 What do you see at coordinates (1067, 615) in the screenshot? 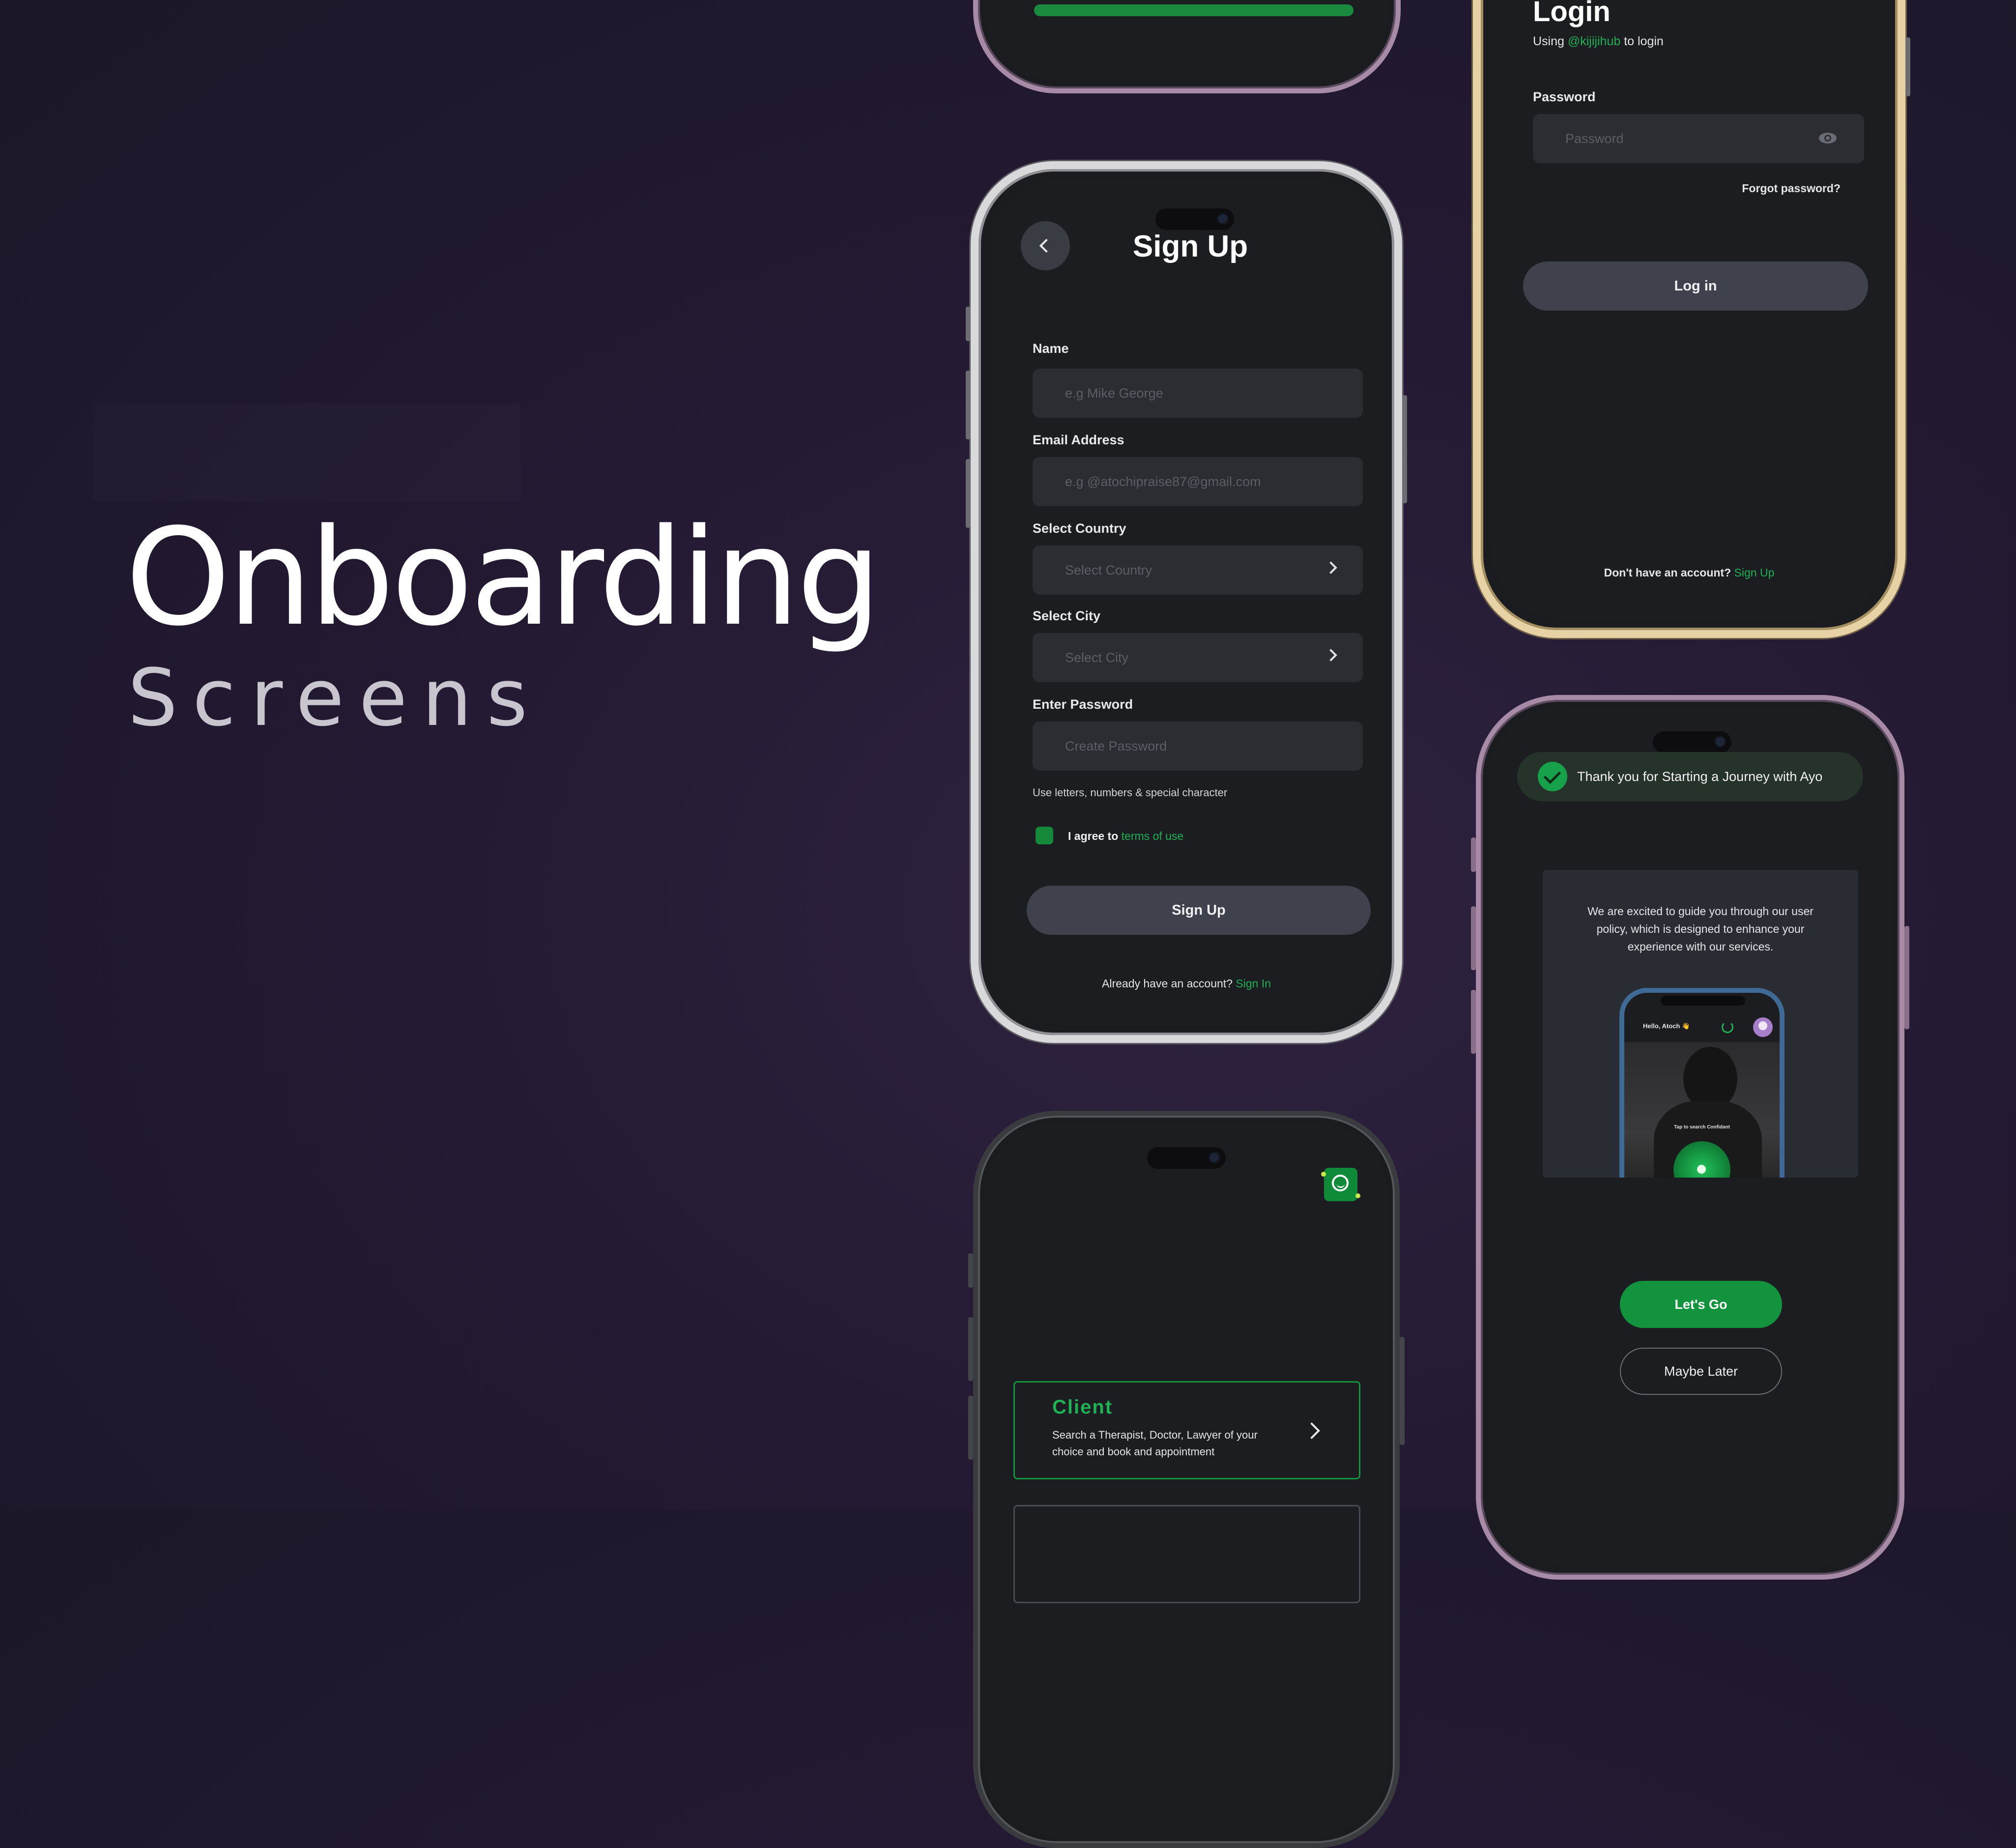
I see `city-label: Select City` at bounding box center [1067, 615].